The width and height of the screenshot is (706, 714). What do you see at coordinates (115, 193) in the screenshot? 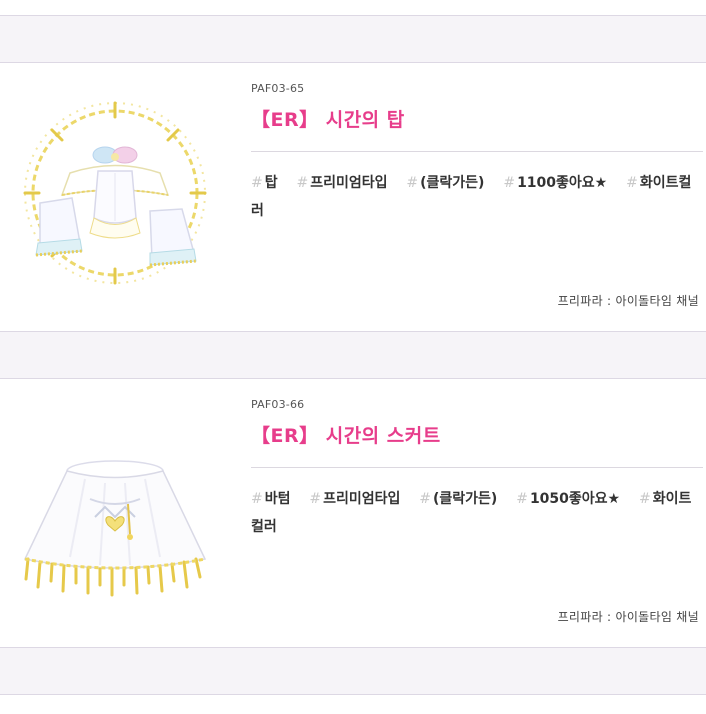
I see `clock-top-dress-icon` at bounding box center [115, 193].